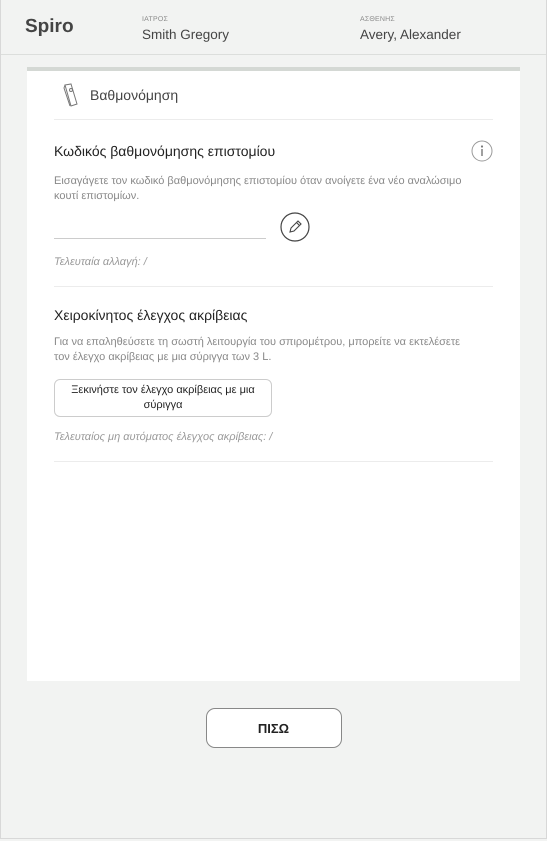 The image size is (547, 841). I want to click on panel-title: Βαθμονόμηση, so click(134, 95).